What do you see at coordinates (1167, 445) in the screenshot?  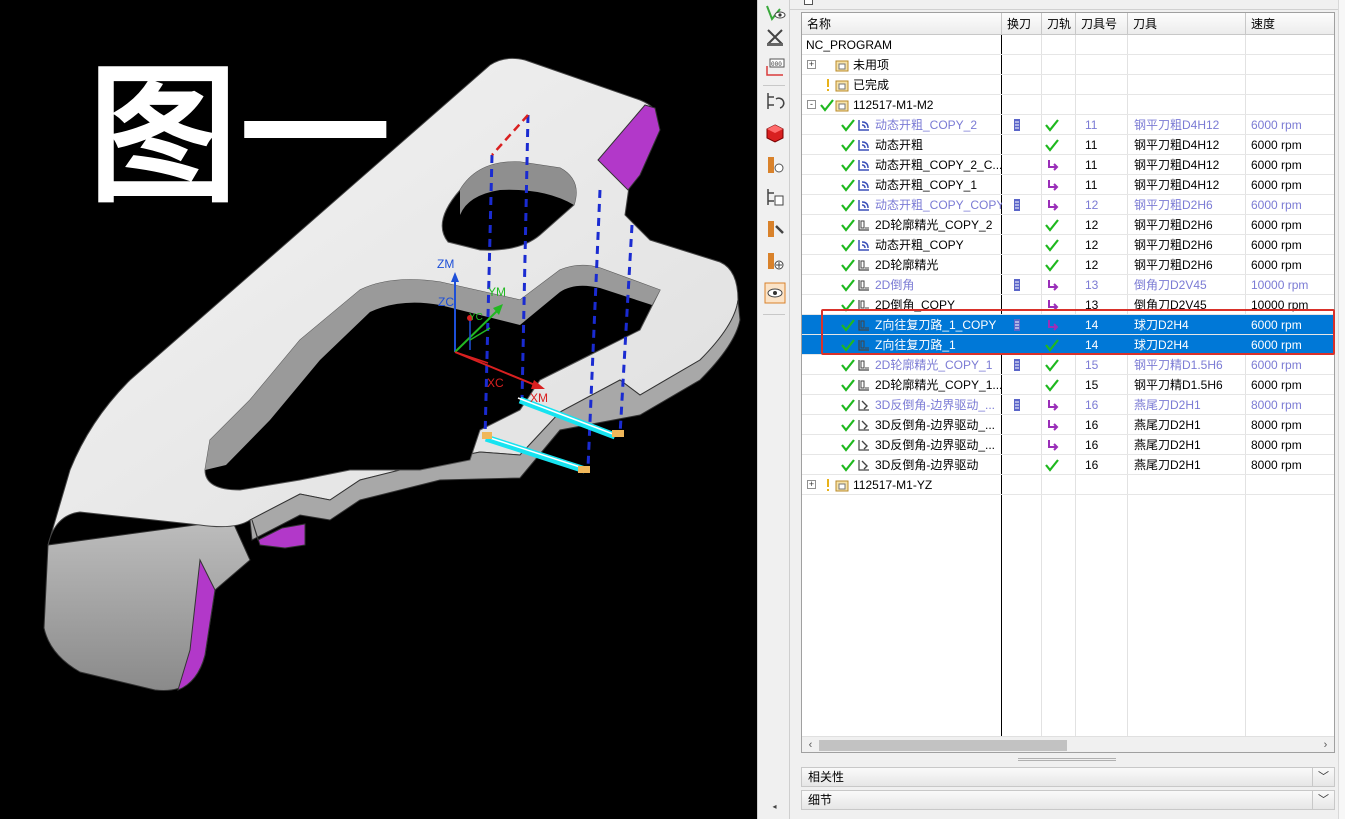 I see `tool-name-cell: 燕尾刀D2H1` at bounding box center [1167, 445].